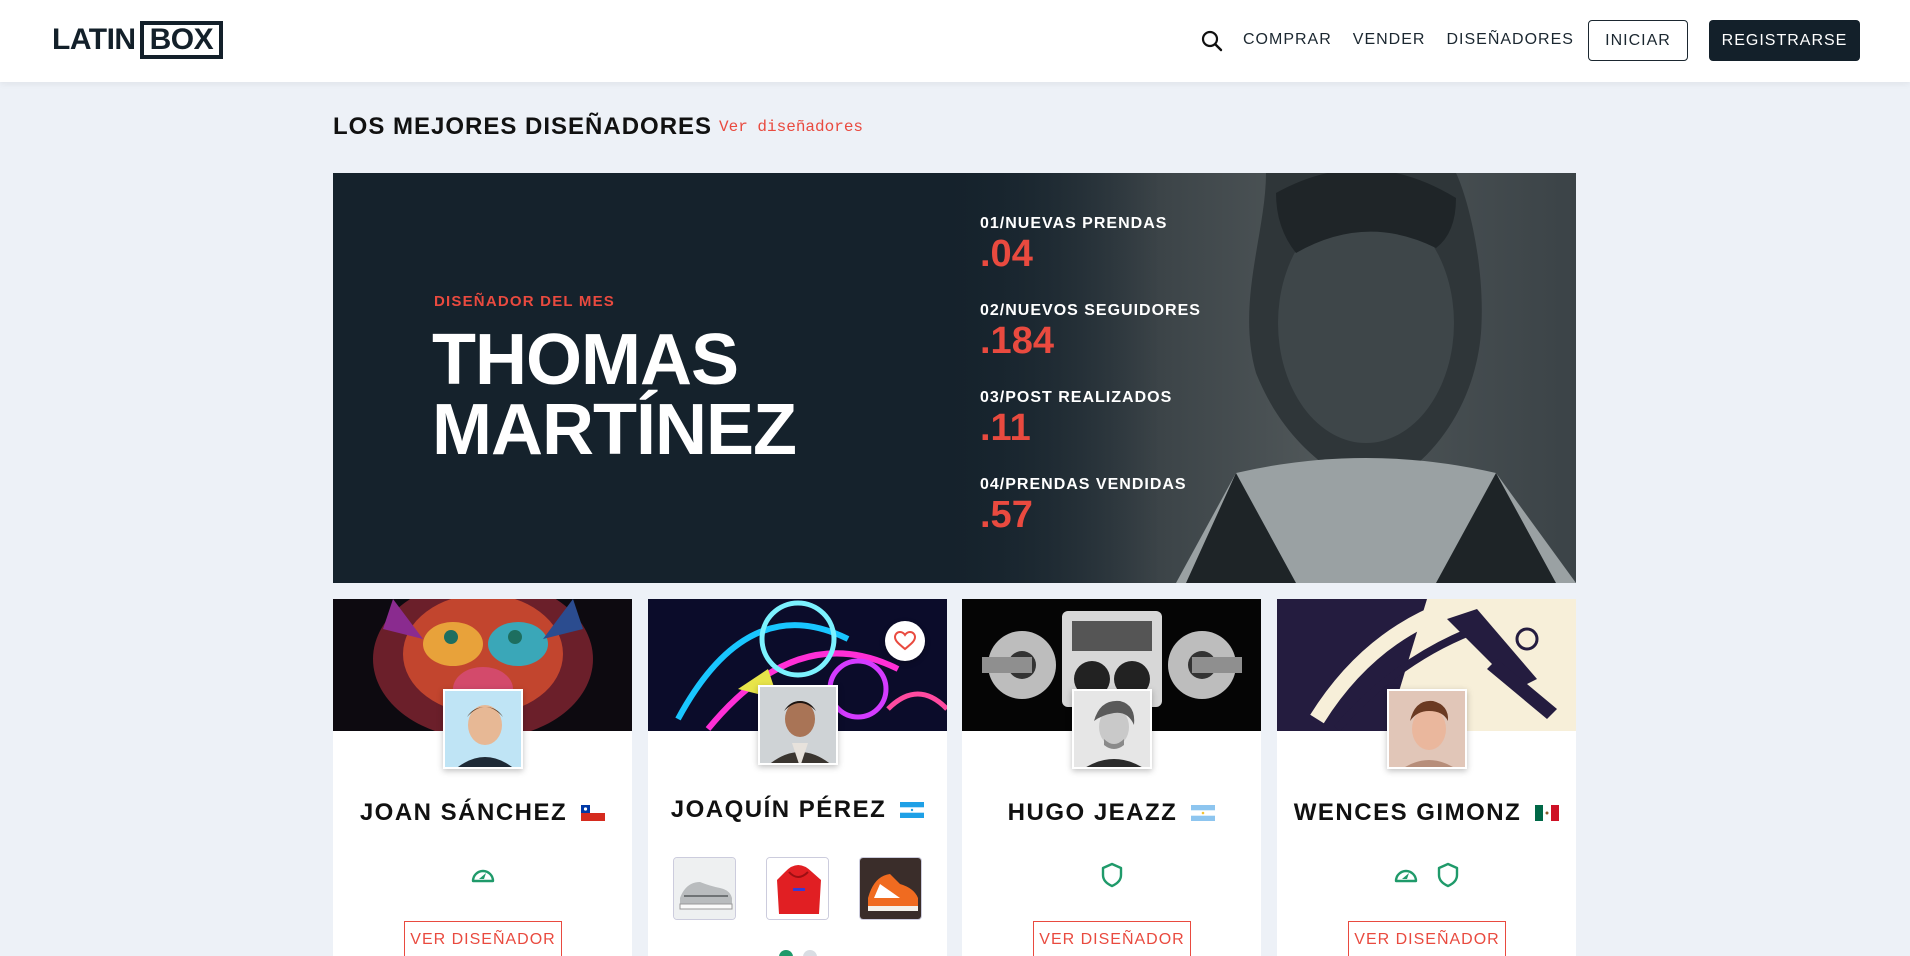  I want to click on designer-name: WENCES GIMONZ, so click(1407, 812).